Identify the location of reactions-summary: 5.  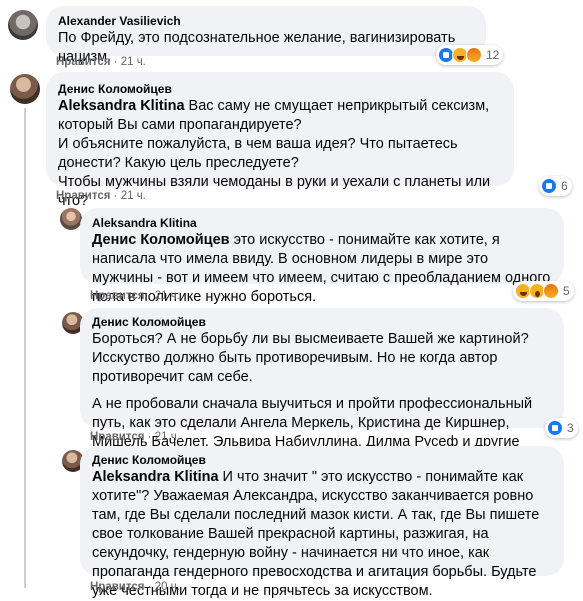
(543, 291).